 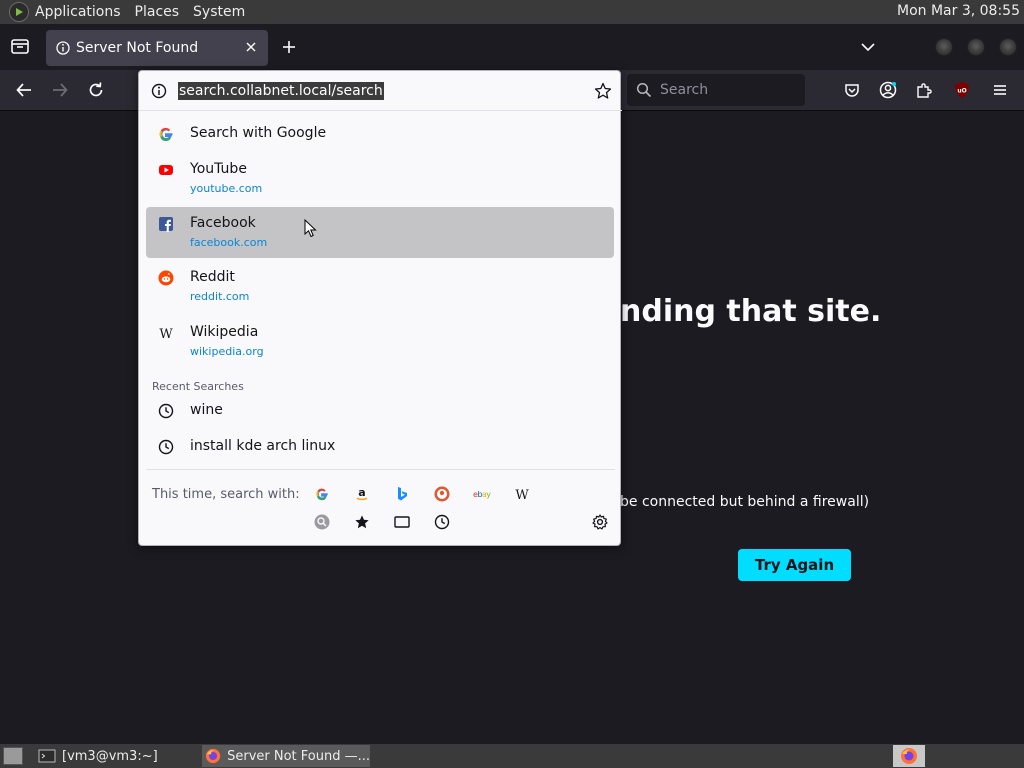 I want to click on result-url: facebook.com, so click(x=229, y=242).